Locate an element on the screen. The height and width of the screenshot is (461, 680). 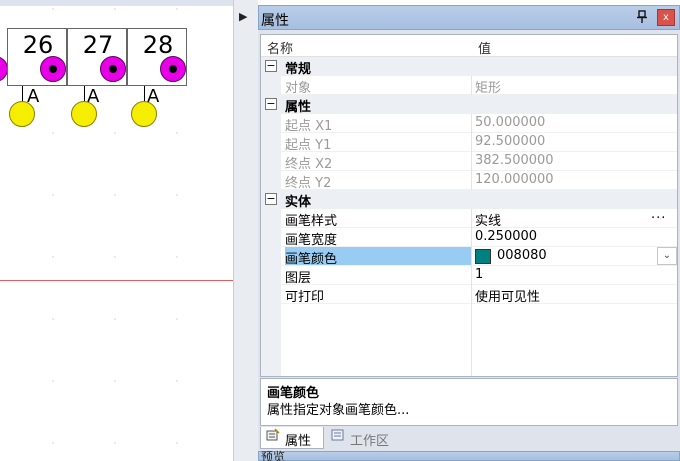
property-row-pen-color: 画笔颜色 008080 ⌄ is located at coordinates (469, 257).